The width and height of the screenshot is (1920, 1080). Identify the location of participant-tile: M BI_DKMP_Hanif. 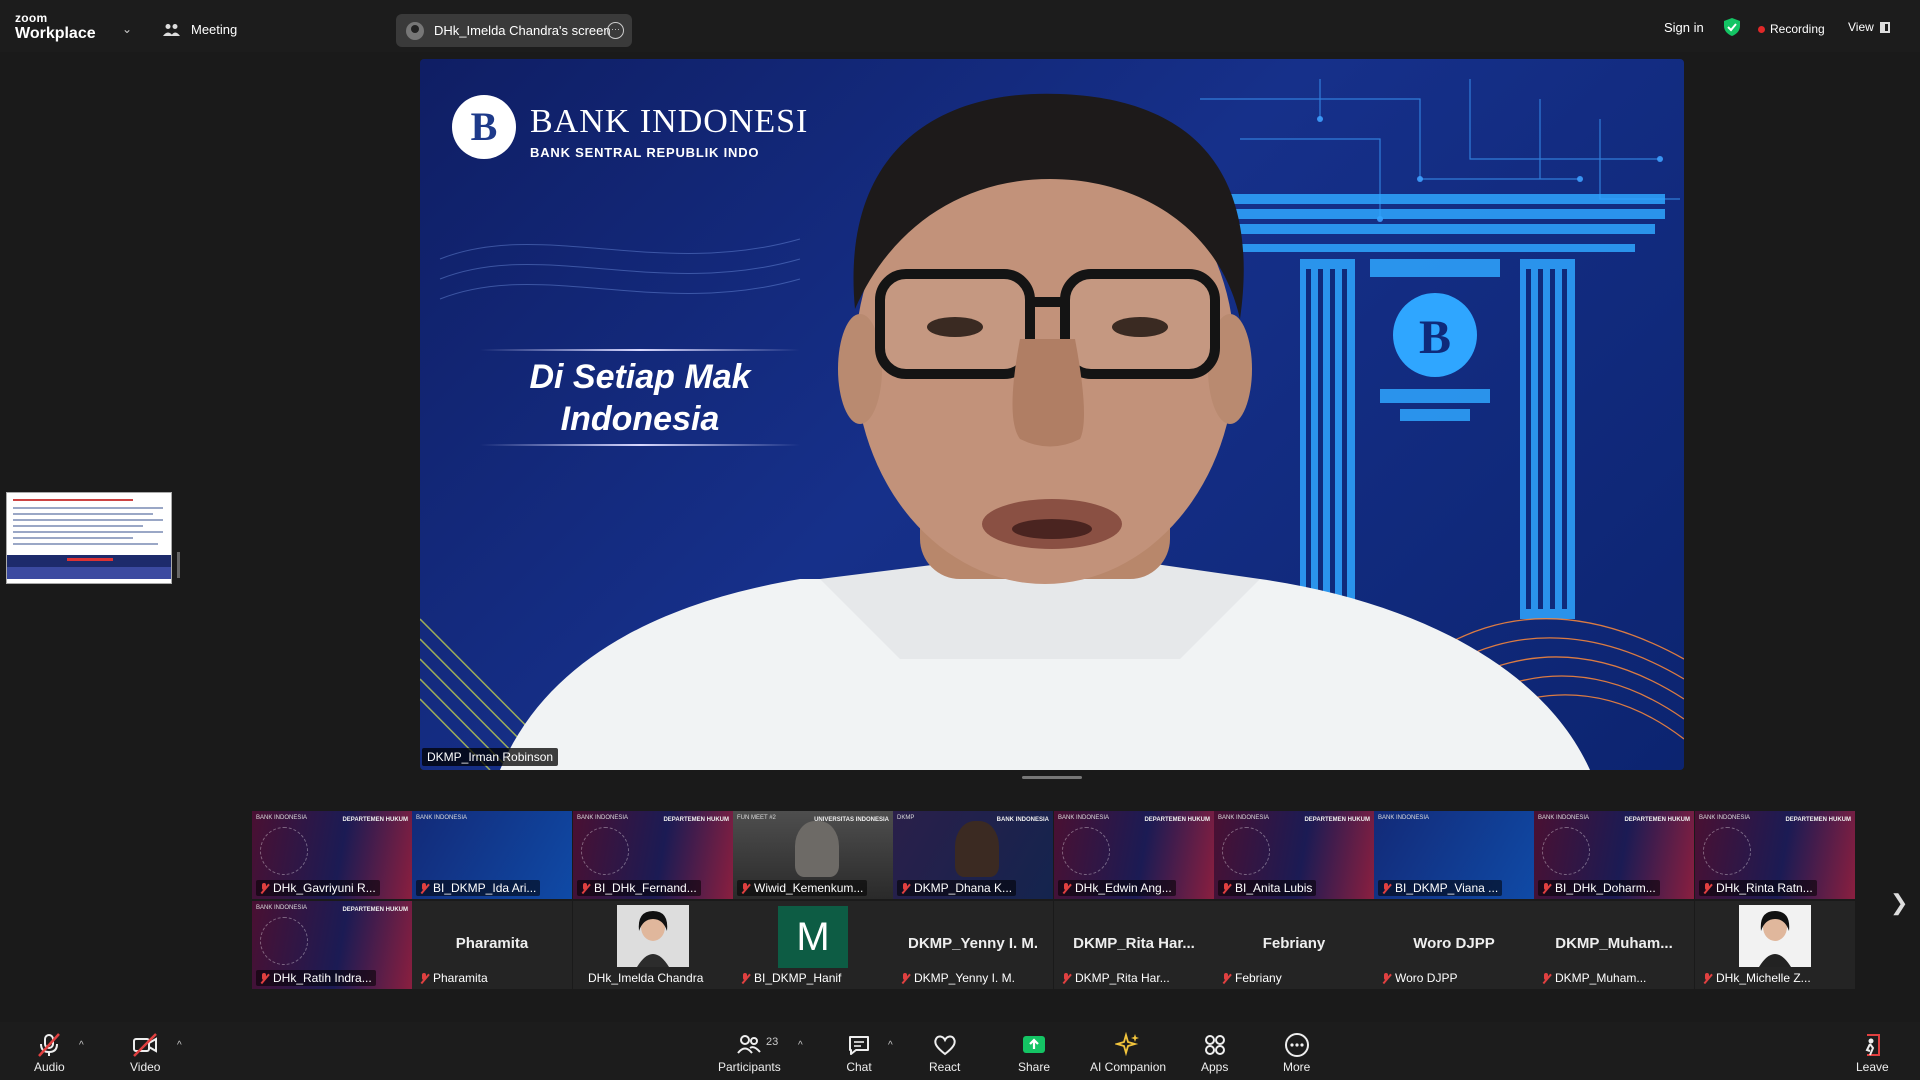
(813, 945).